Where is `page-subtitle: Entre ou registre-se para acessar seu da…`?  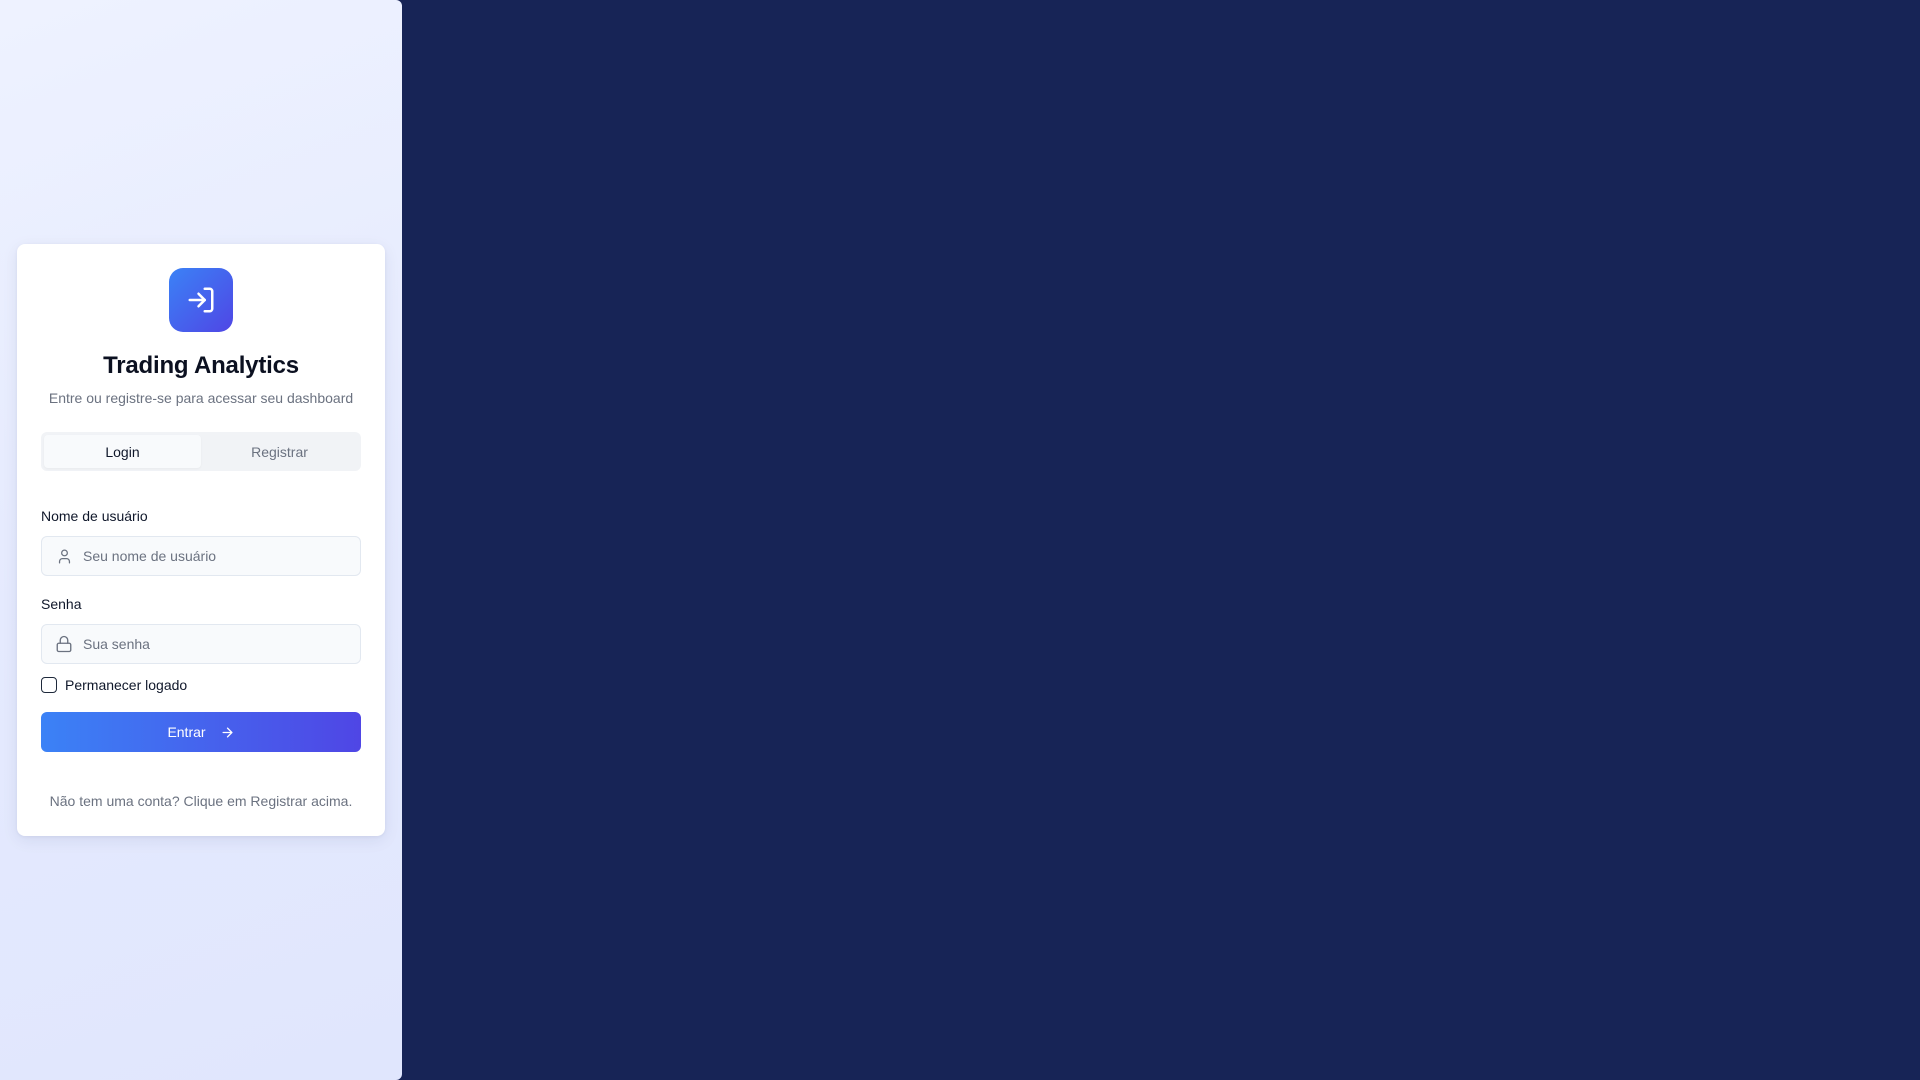 page-subtitle: Entre ou registre-se para acessar seu da… is located at coordinates (201, 398).